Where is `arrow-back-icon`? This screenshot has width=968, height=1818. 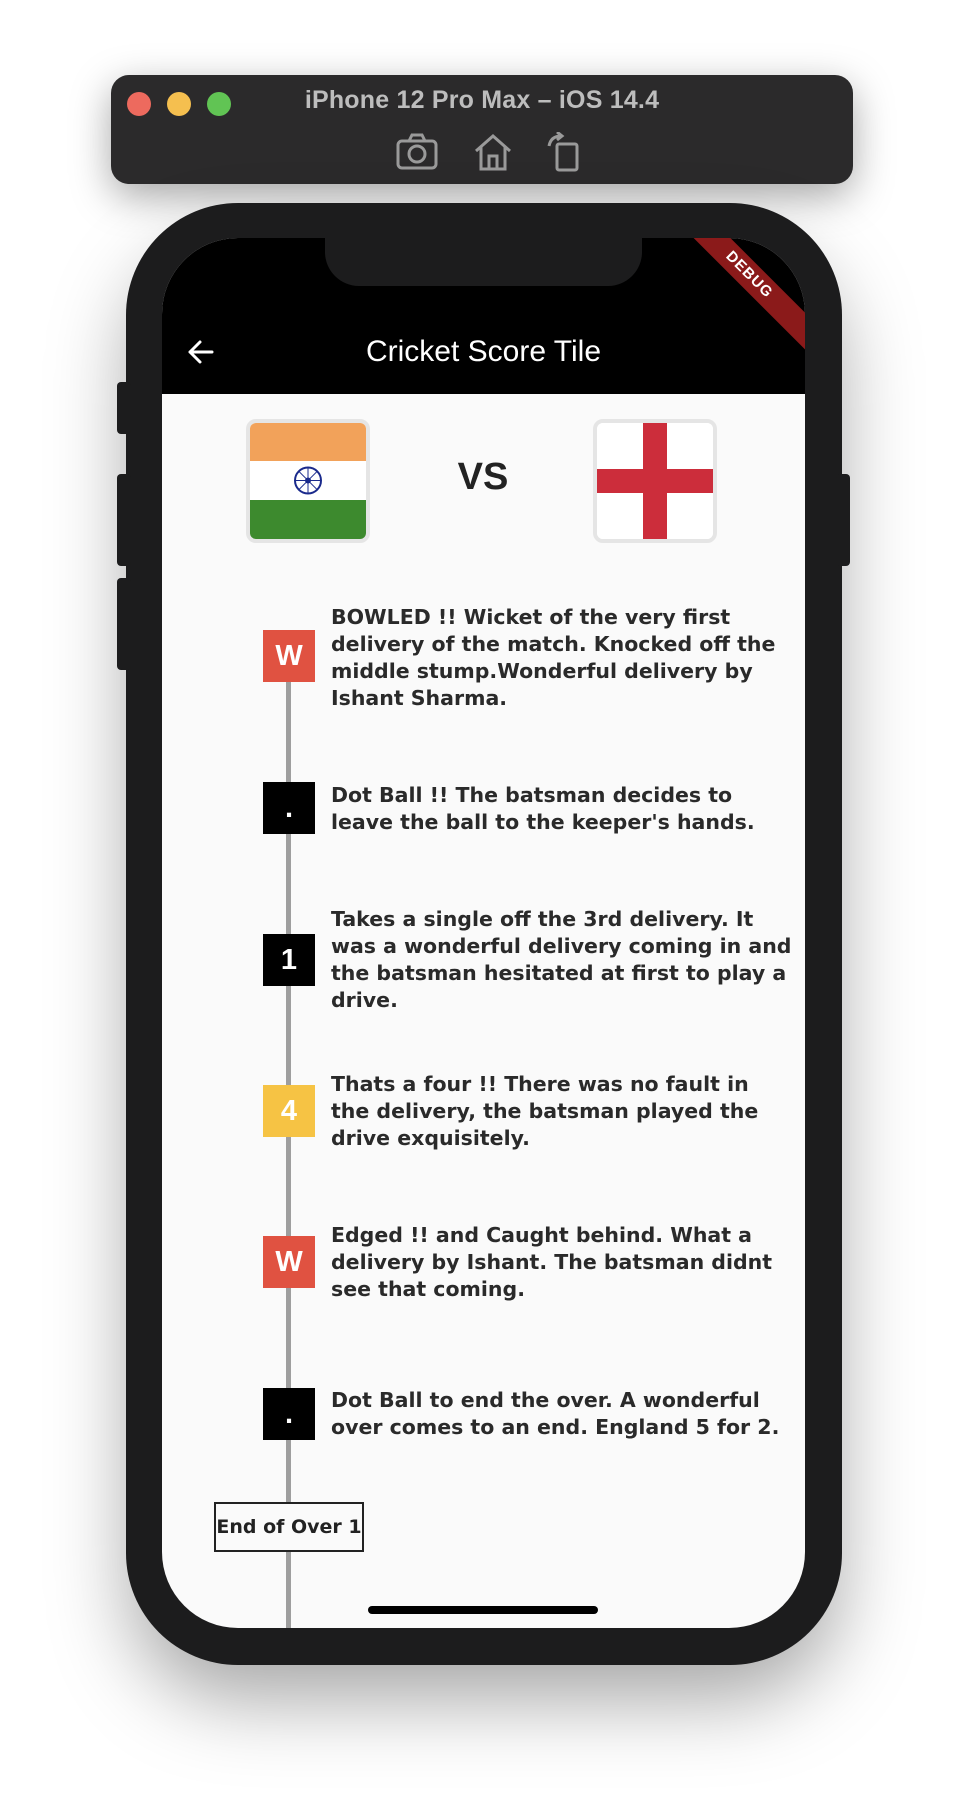 arrow-back-icon is located at coordinates (201, 352).